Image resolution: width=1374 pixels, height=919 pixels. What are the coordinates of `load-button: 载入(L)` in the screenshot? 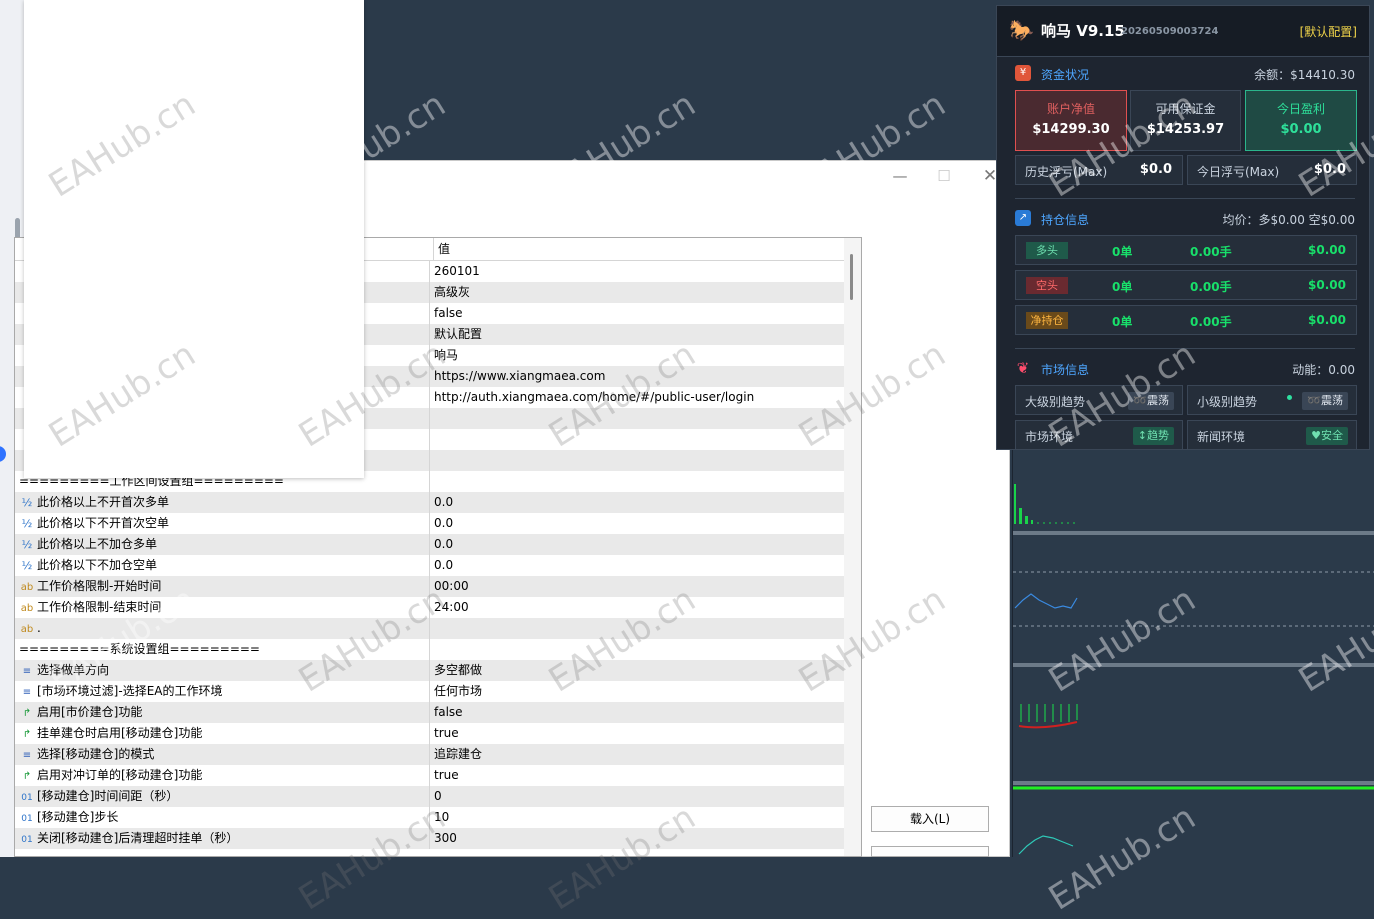 It's located at (930, 819).